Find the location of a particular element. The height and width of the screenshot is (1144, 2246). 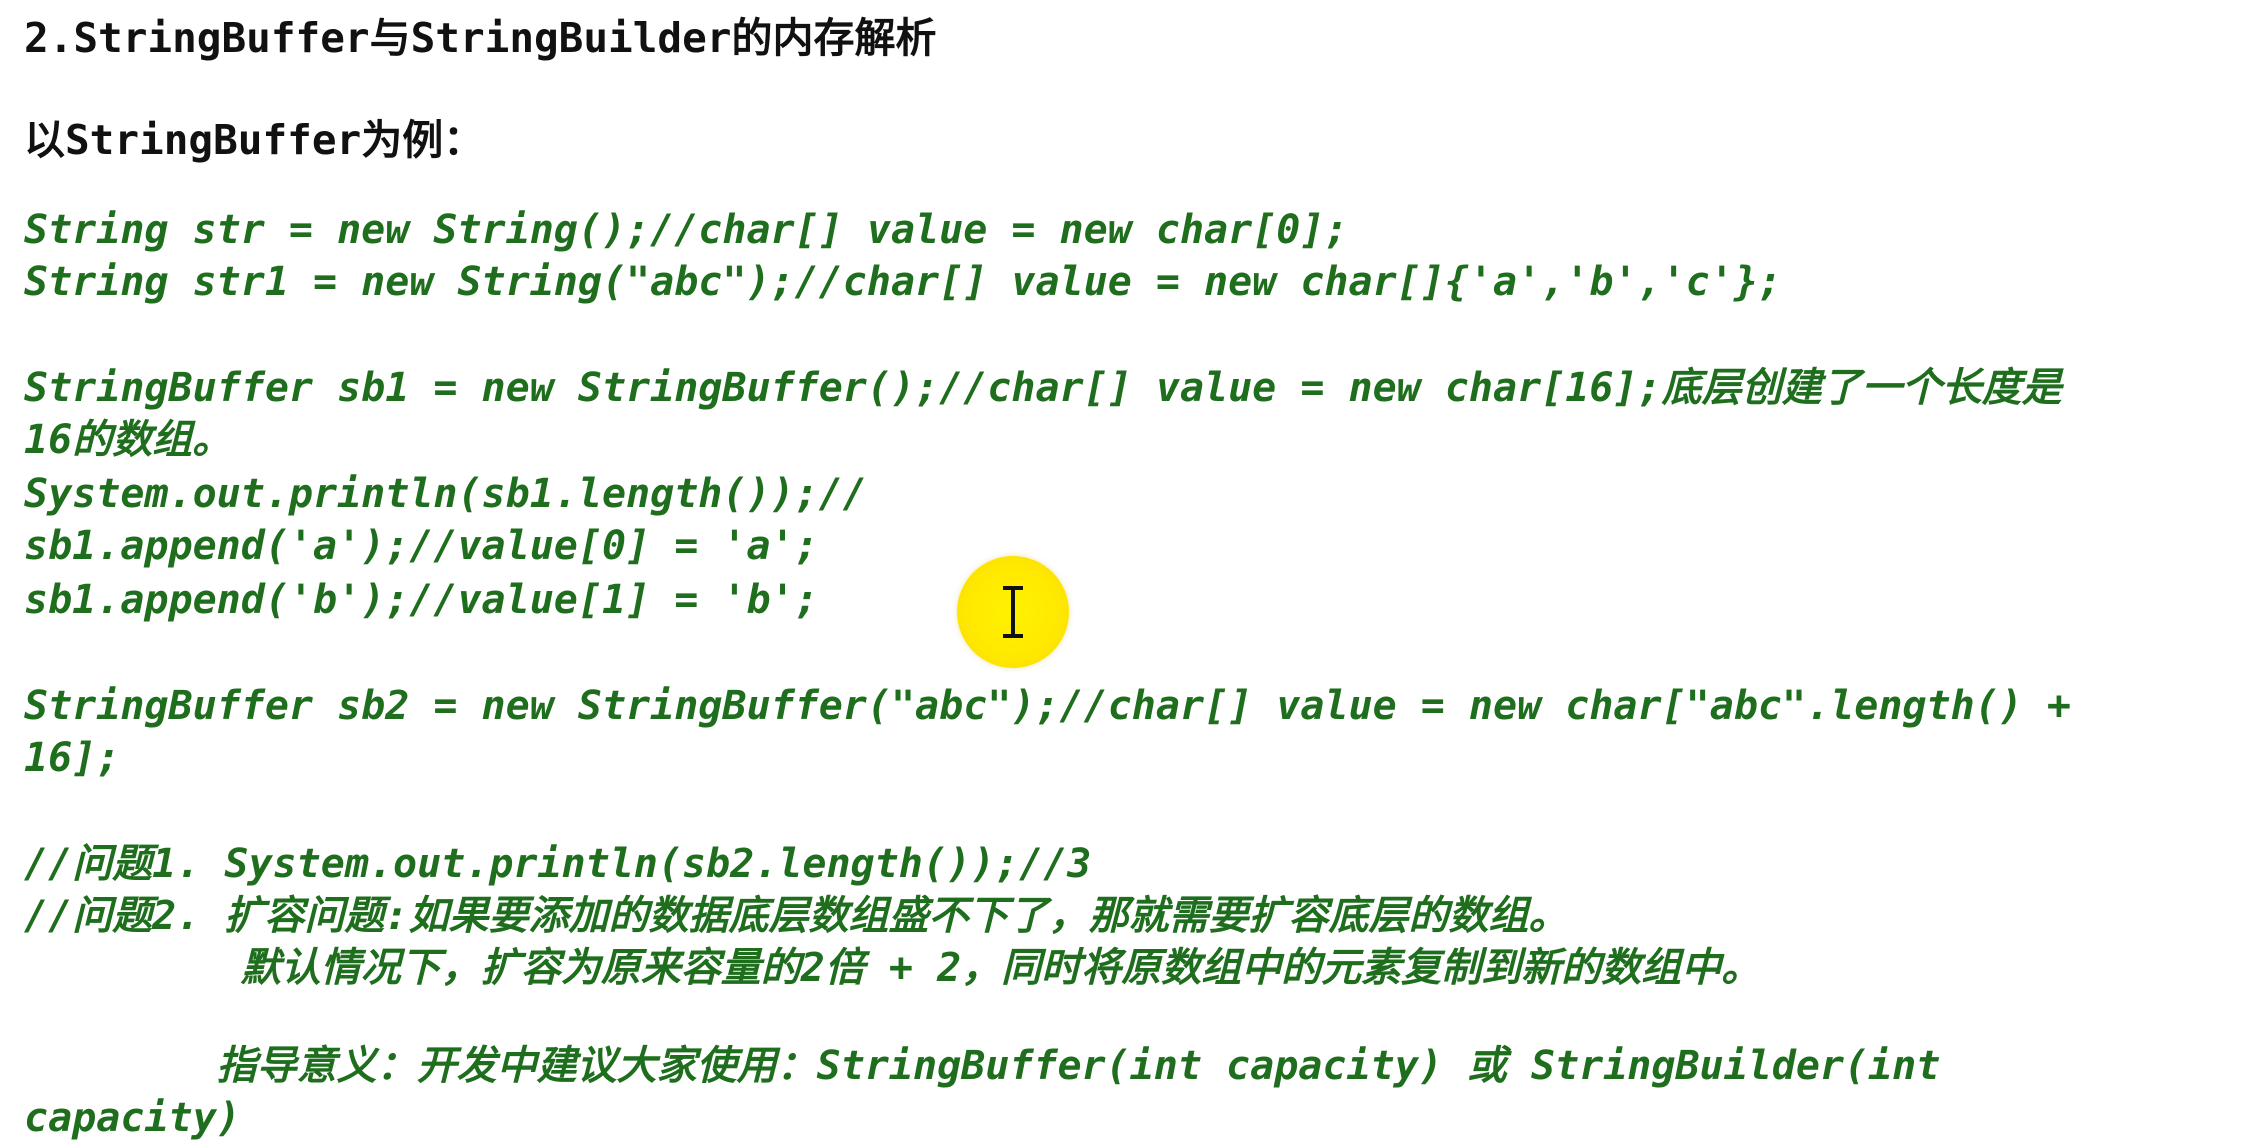

code-line-12: 默认情况下，扩容为原来容量的2倍 + 2，同时将原数组中的元素复制到新的数组中。 is located at coordinates (893, 968).